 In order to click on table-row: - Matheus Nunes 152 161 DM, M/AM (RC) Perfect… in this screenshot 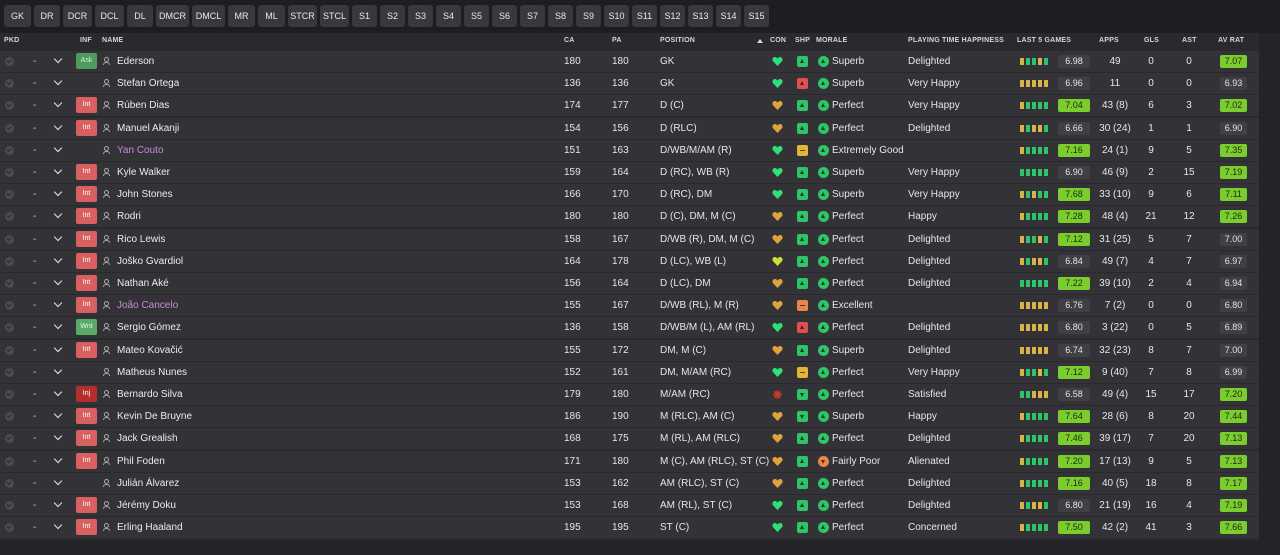, I will do `click(629, 372)`.